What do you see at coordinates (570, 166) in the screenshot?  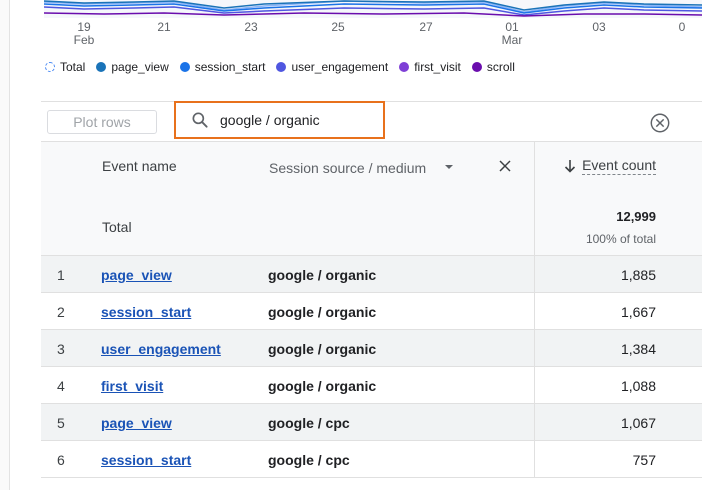 I see `sort-arrow-down-icon` at bounding box center [570, 166].